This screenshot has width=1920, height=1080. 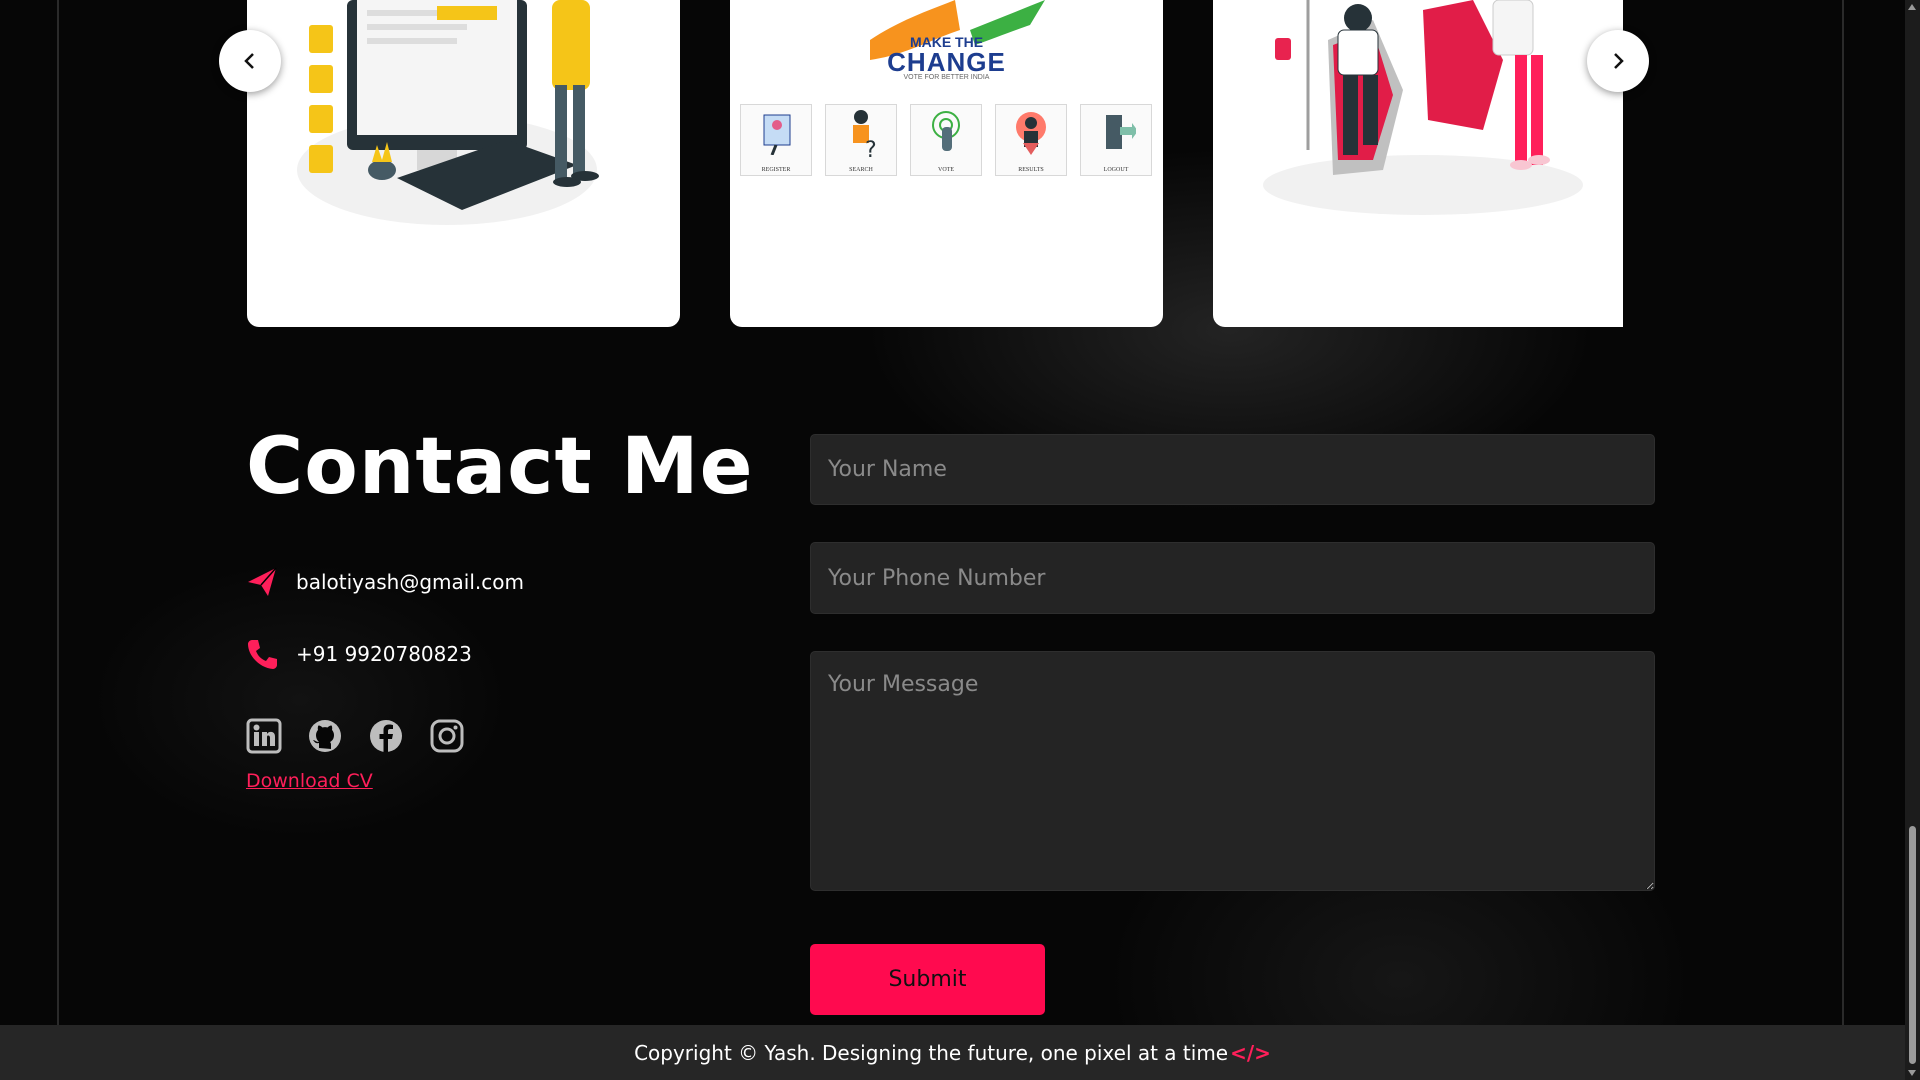 What do you see at coordinates (447, 736) in the screenshot?
I see `instagram-icon` at bounding box center [447, 736].